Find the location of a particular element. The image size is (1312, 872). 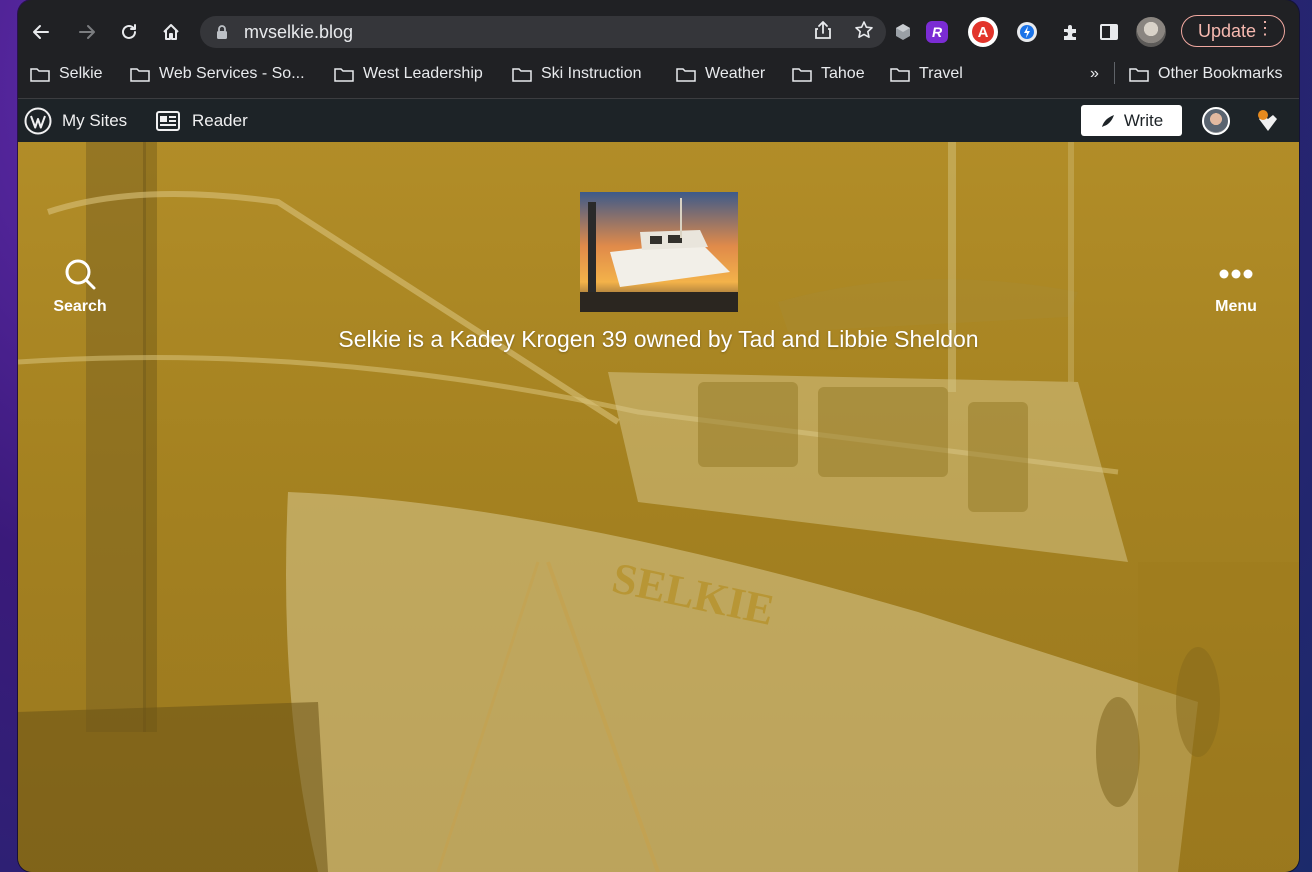

extension-shield is located at coordinates (903, 32).